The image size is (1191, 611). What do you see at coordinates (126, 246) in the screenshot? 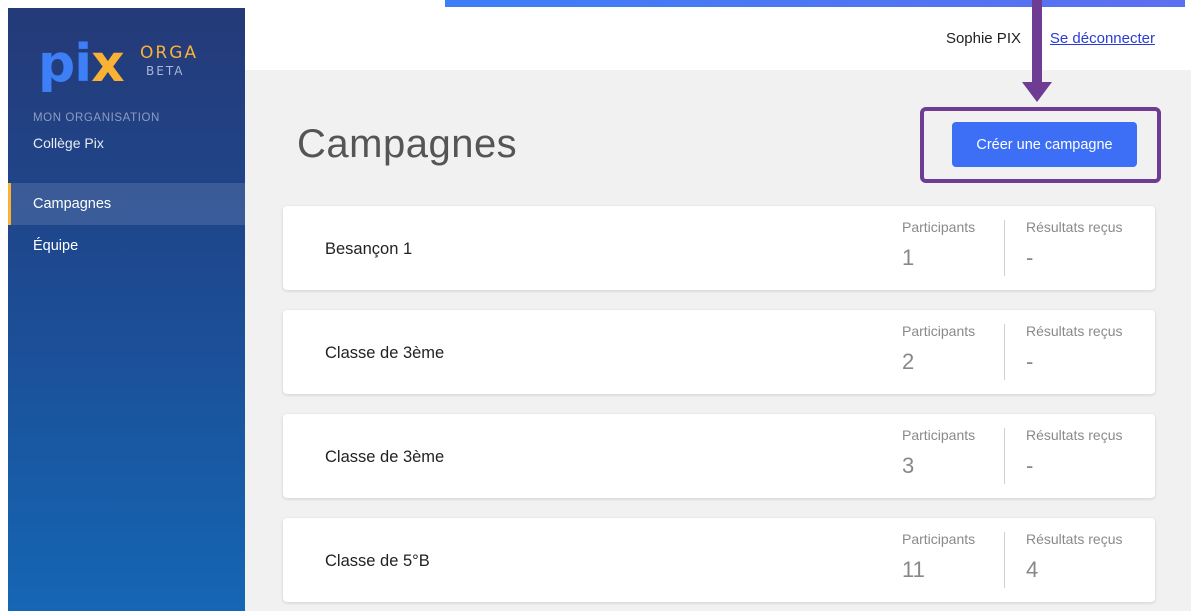
I see `sidebar-item-equipe: Équipe` at bounding box center [126, 246].